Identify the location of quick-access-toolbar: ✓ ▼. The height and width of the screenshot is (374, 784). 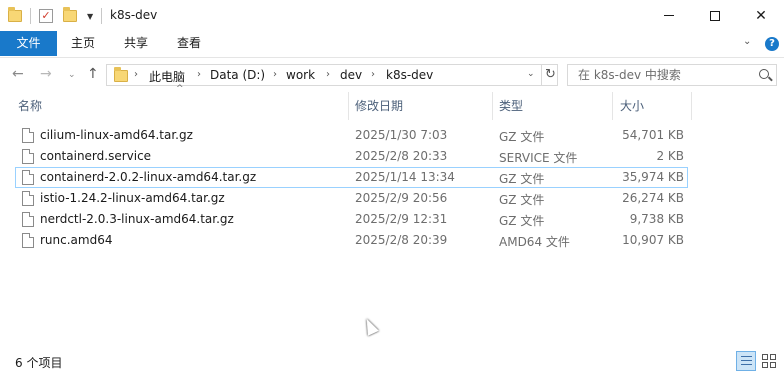
(59, 16).